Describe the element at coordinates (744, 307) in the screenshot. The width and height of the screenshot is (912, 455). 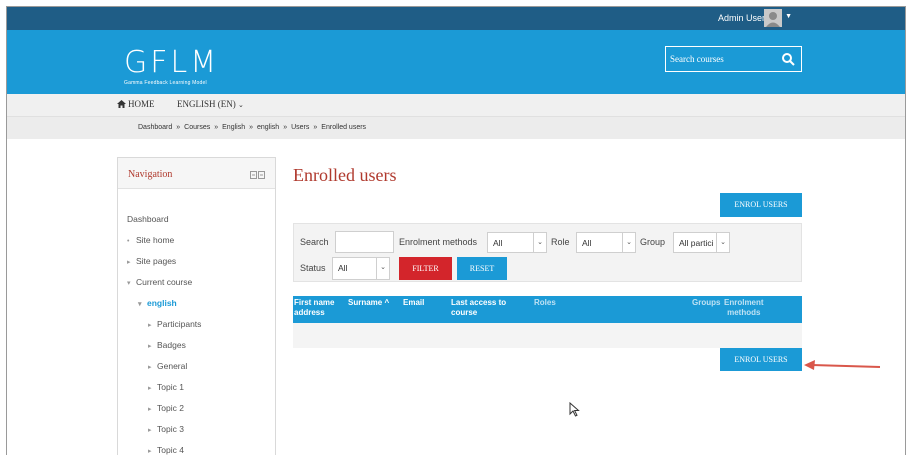
I see `col-enrolment-methods: Enrolment methods` at that location.